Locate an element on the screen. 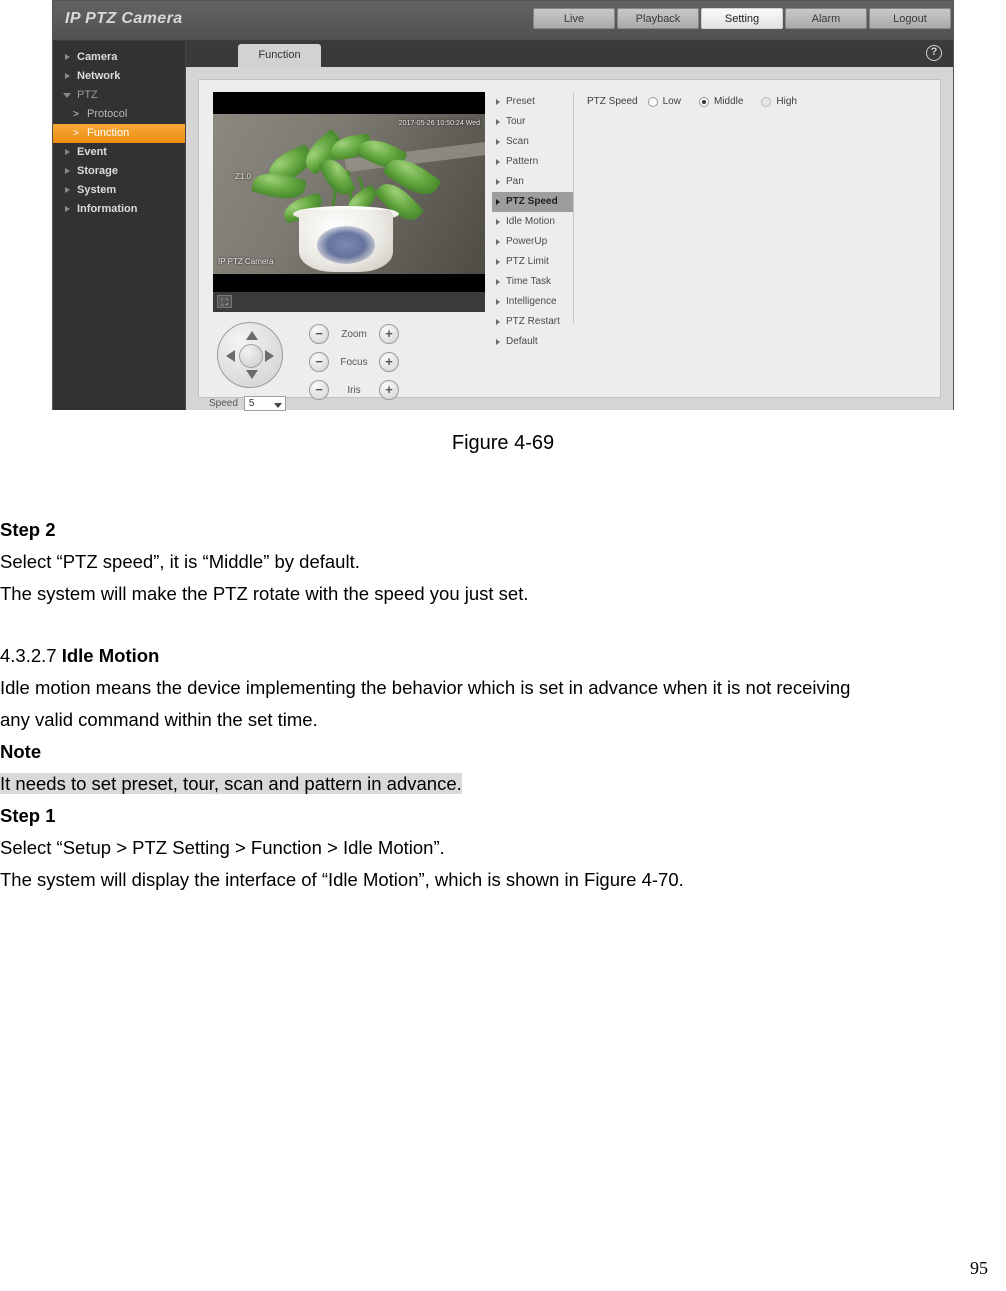 The width and height of the screenshot is (1006, 1291). function-item-powerup: PowerUp is located at coordinates (532, 242).